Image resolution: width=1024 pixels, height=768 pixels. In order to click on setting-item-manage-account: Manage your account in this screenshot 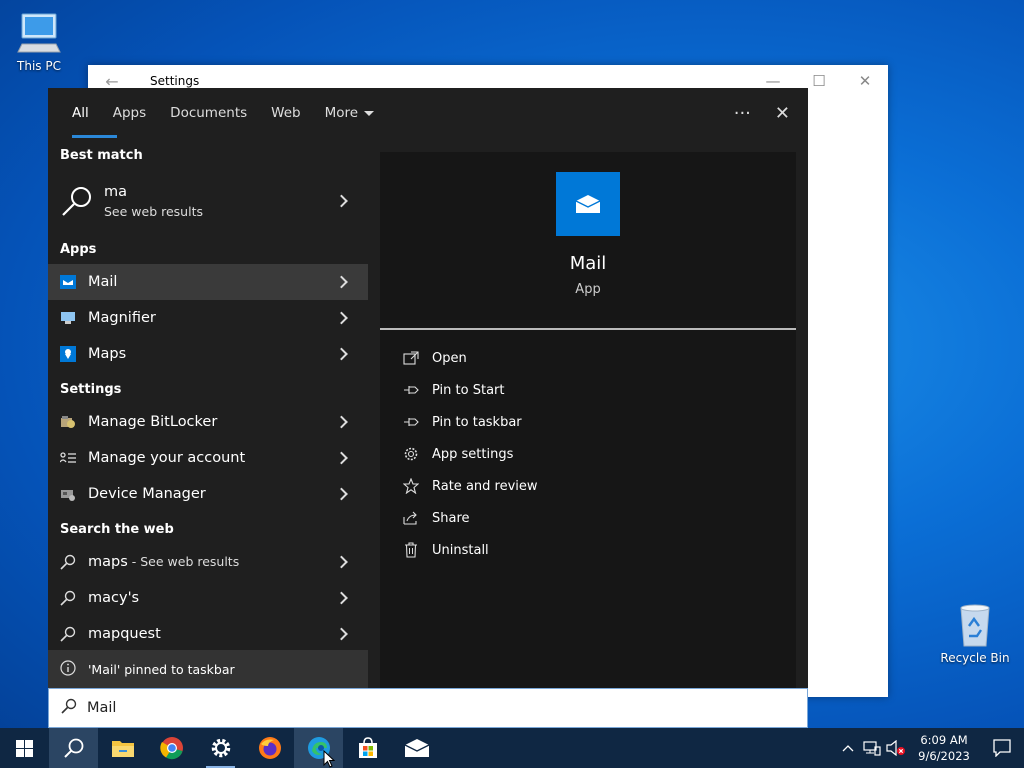, I will do `click(208, 458)`.